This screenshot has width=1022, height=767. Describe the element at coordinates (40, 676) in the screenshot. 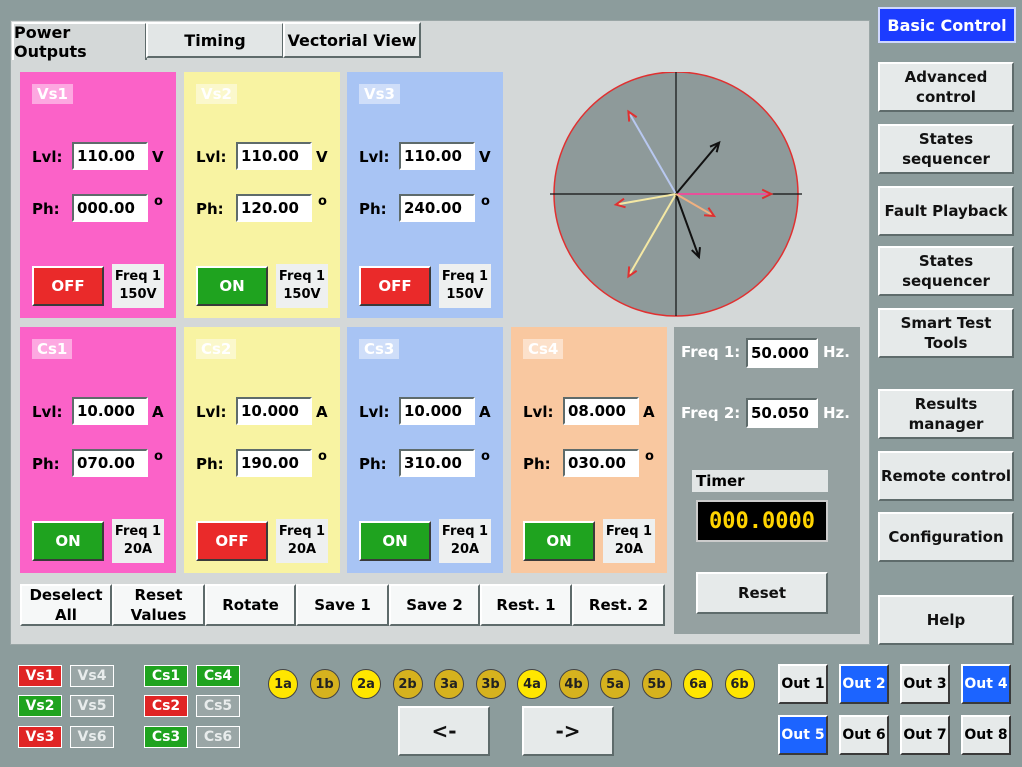

I see `channel-vs1: Vs1` at that location.